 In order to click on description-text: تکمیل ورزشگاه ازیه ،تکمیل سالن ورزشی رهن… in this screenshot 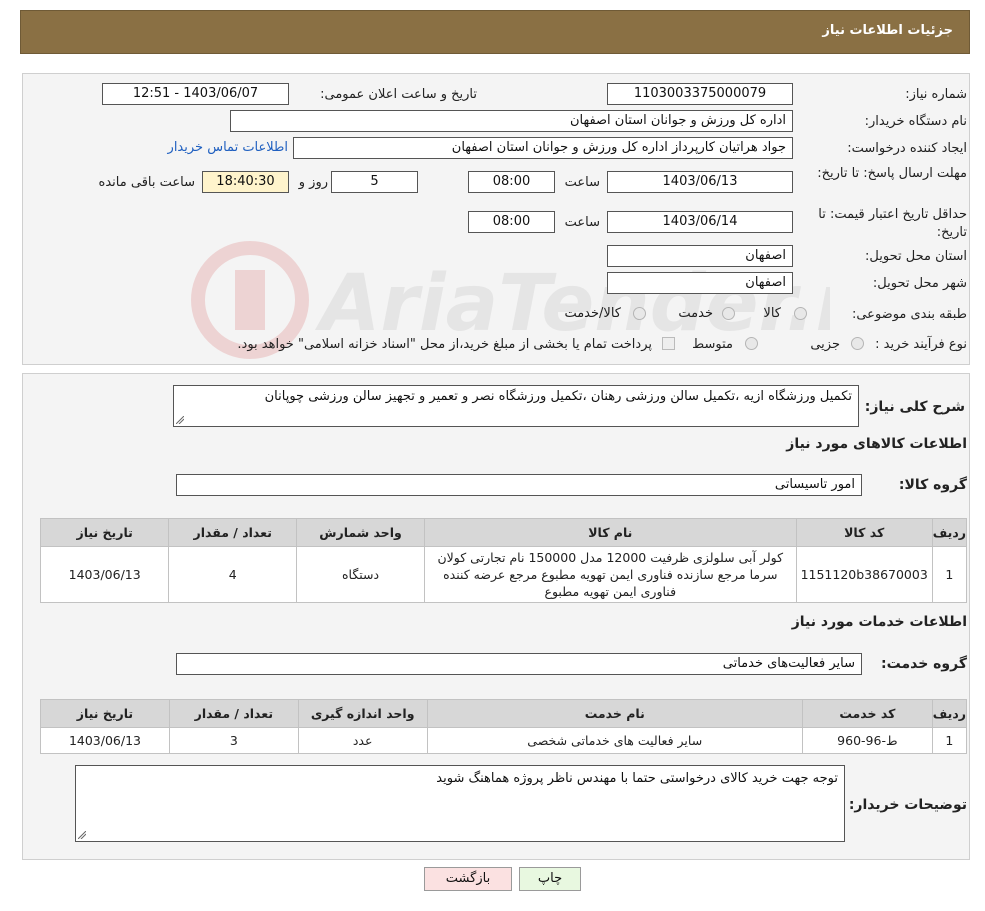, I will do `click(558, 396)`.